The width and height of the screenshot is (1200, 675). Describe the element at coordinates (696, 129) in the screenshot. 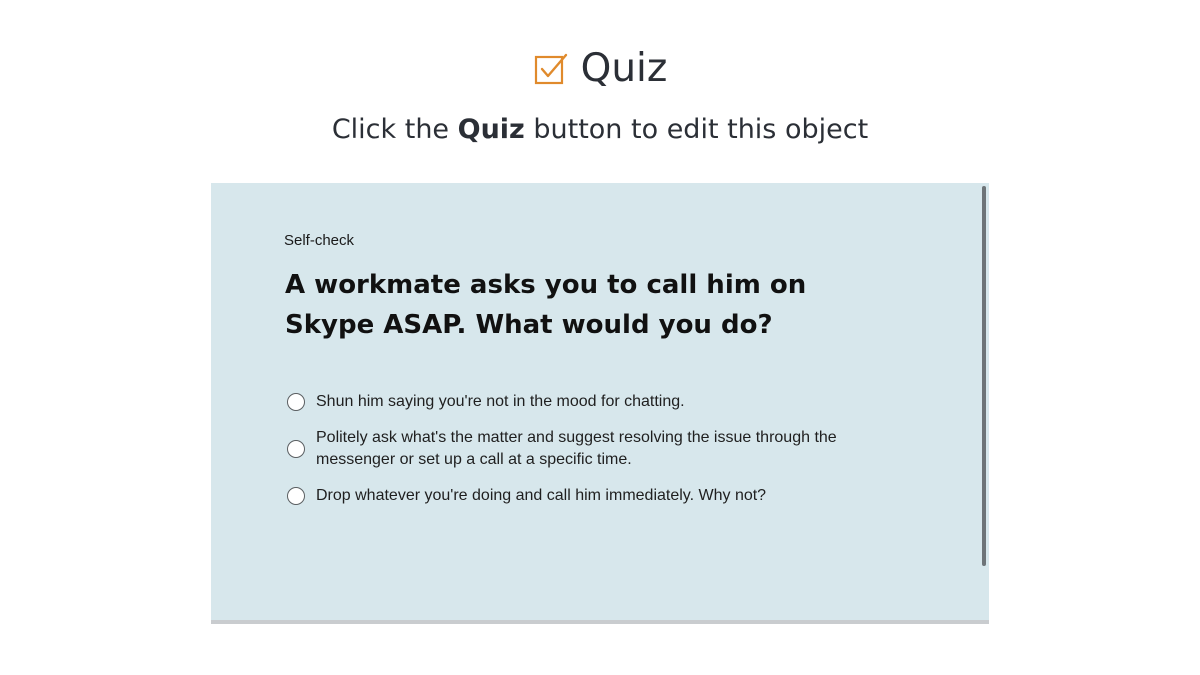

I see `instruction-suffix: button to edit this object` at that location.